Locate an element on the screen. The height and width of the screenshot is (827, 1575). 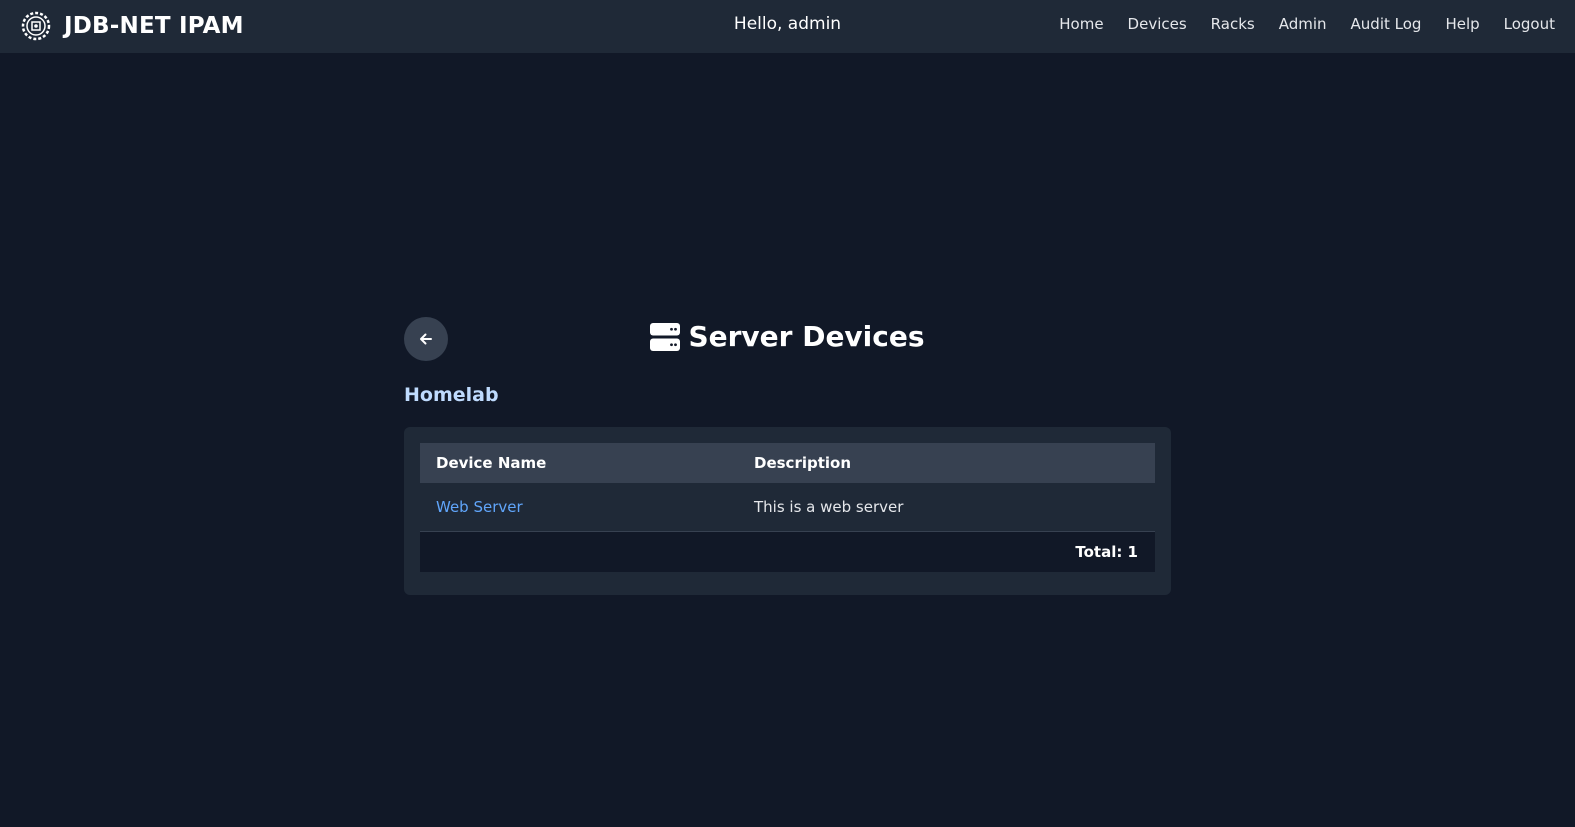
nav-audit-log-link: Audit Log is located at coordinates (1386, 24).